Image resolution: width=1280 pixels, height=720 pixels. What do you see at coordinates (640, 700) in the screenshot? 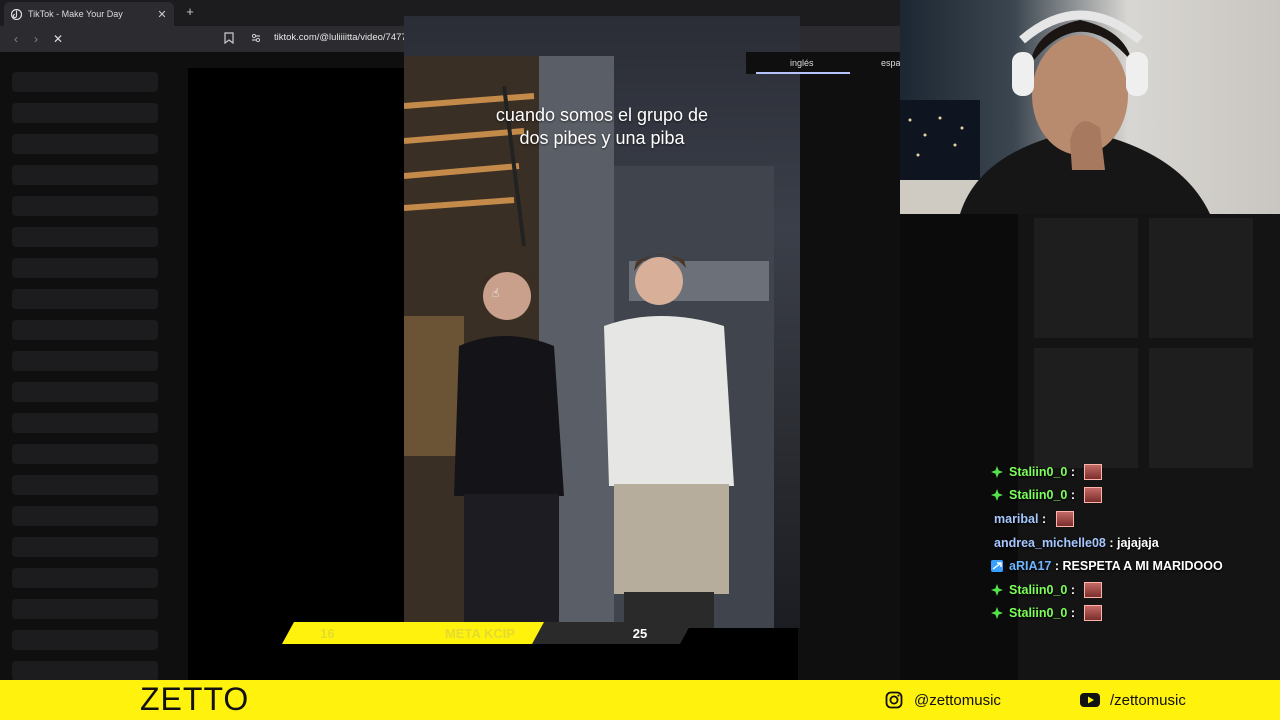
I see `bottom-banner: ZETTO @zettomusic /zettomusic` at bounding box center [640, 700].